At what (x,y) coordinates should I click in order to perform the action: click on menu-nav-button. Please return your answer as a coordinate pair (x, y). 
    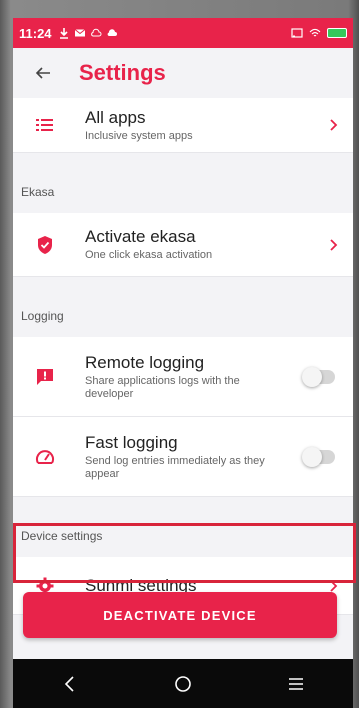
    Looking at the image, I should click on (296, 684).